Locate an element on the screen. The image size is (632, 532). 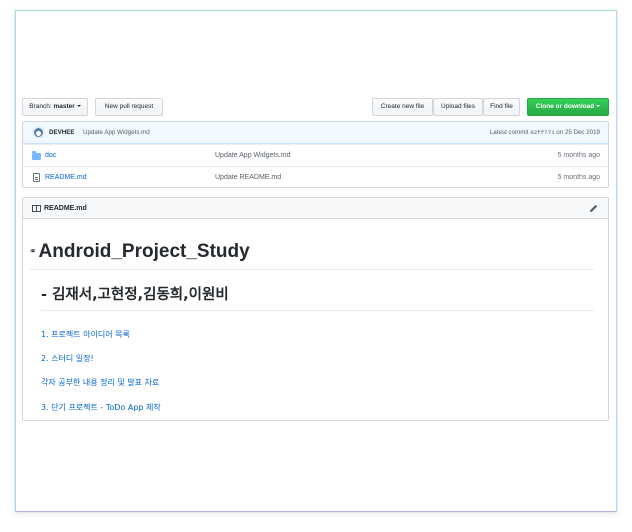
list-item: doc Update App Widgets.md 5 months ago is located at coordinates (315, 155).